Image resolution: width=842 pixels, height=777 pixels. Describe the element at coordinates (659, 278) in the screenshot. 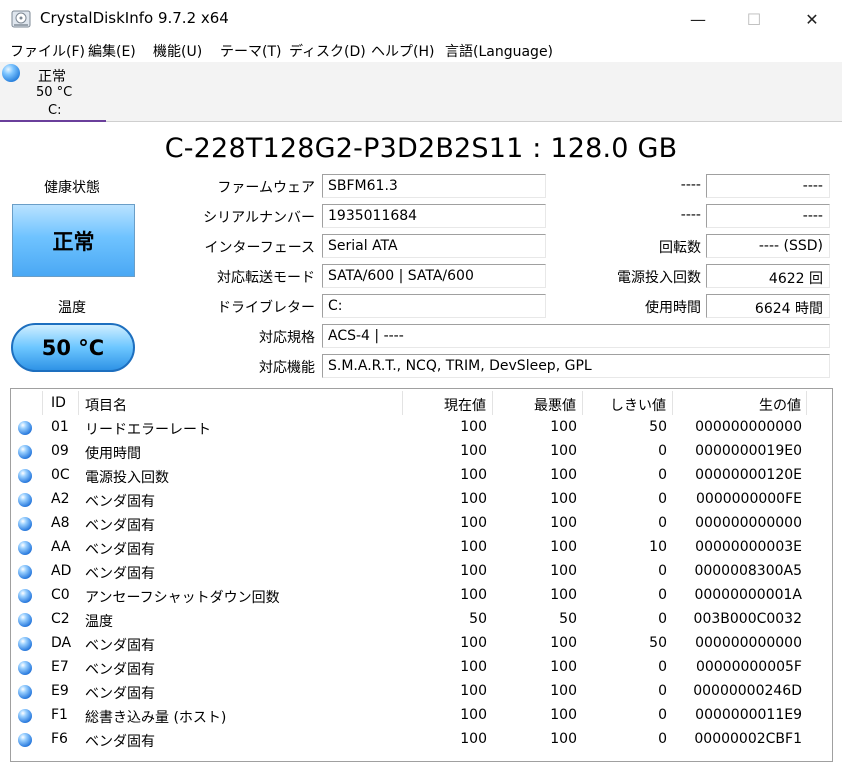

I see `power-on-count-label: 電源投入回数` at that location.